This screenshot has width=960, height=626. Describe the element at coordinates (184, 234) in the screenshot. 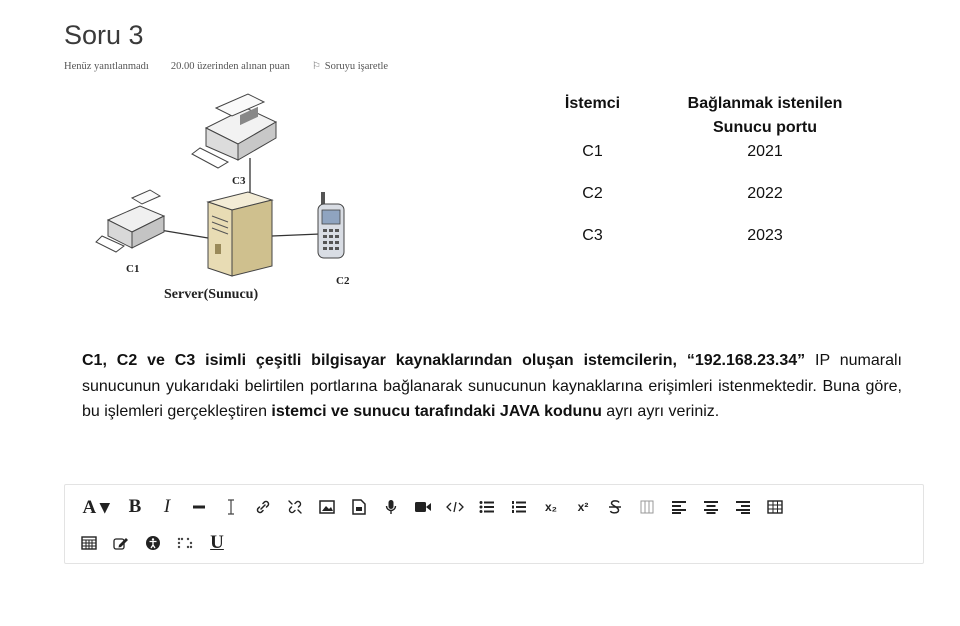

I see `link-c1` at that location.